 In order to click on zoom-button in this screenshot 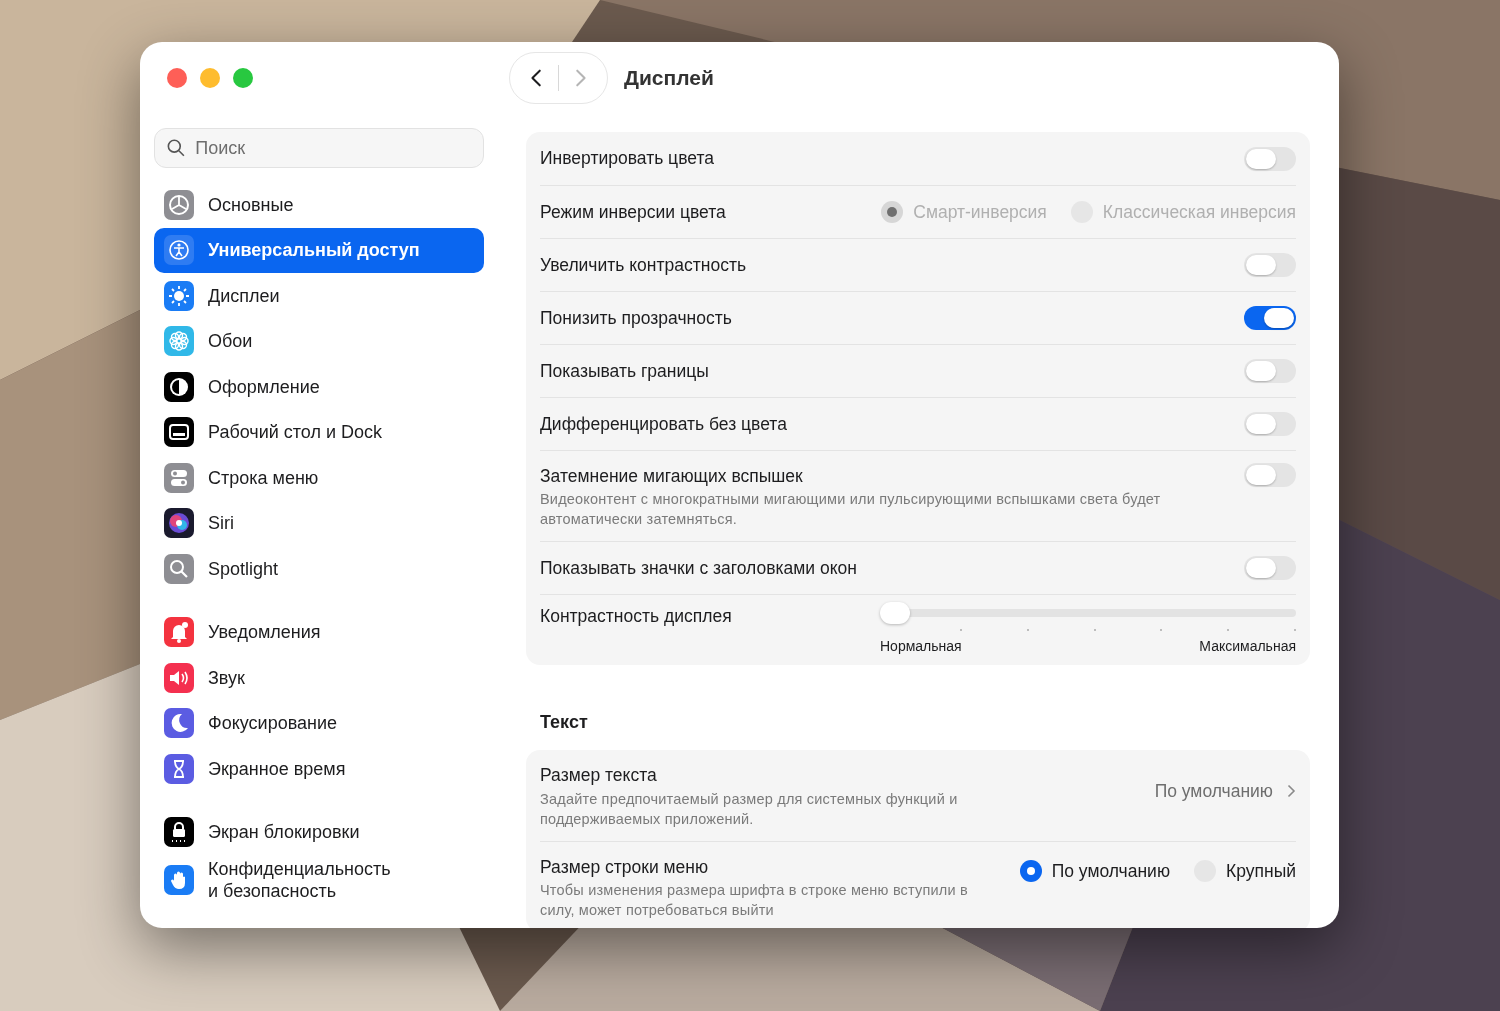, I will do `click(243, 78)`.